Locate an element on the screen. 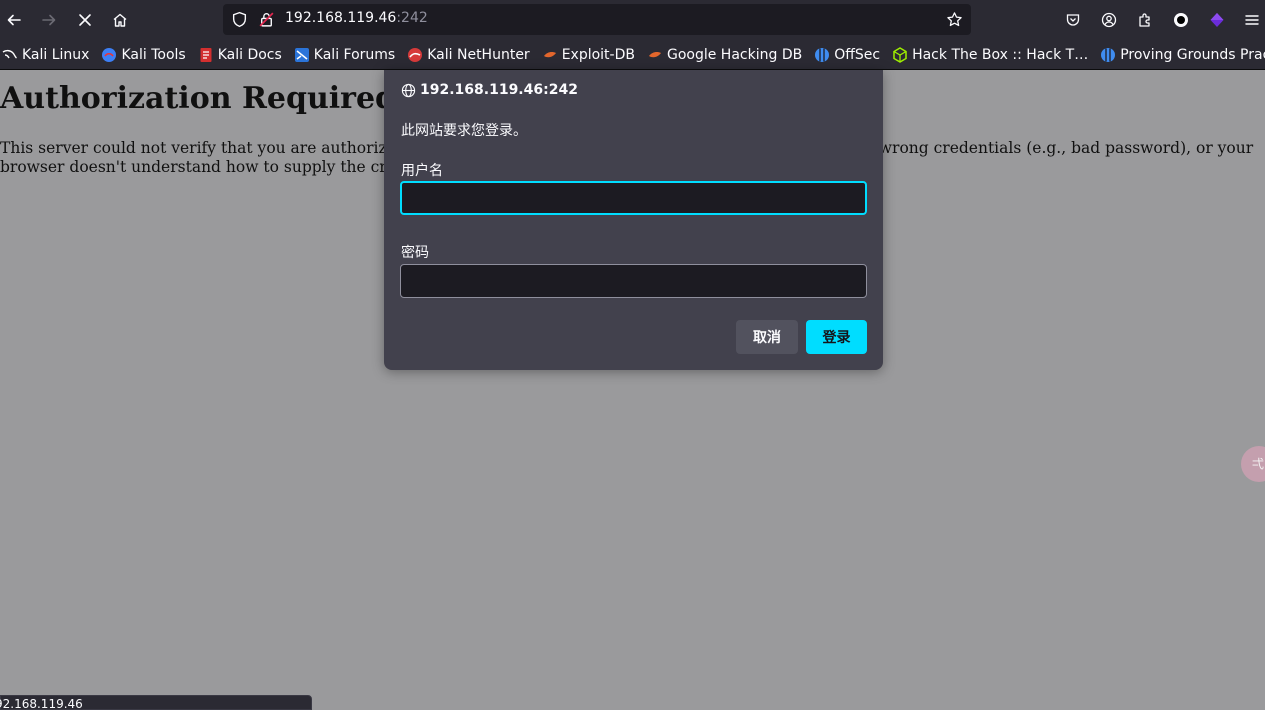 This screenshot has width=1265, height=710. hackthebox-icon is located at coordinates (900, 54).